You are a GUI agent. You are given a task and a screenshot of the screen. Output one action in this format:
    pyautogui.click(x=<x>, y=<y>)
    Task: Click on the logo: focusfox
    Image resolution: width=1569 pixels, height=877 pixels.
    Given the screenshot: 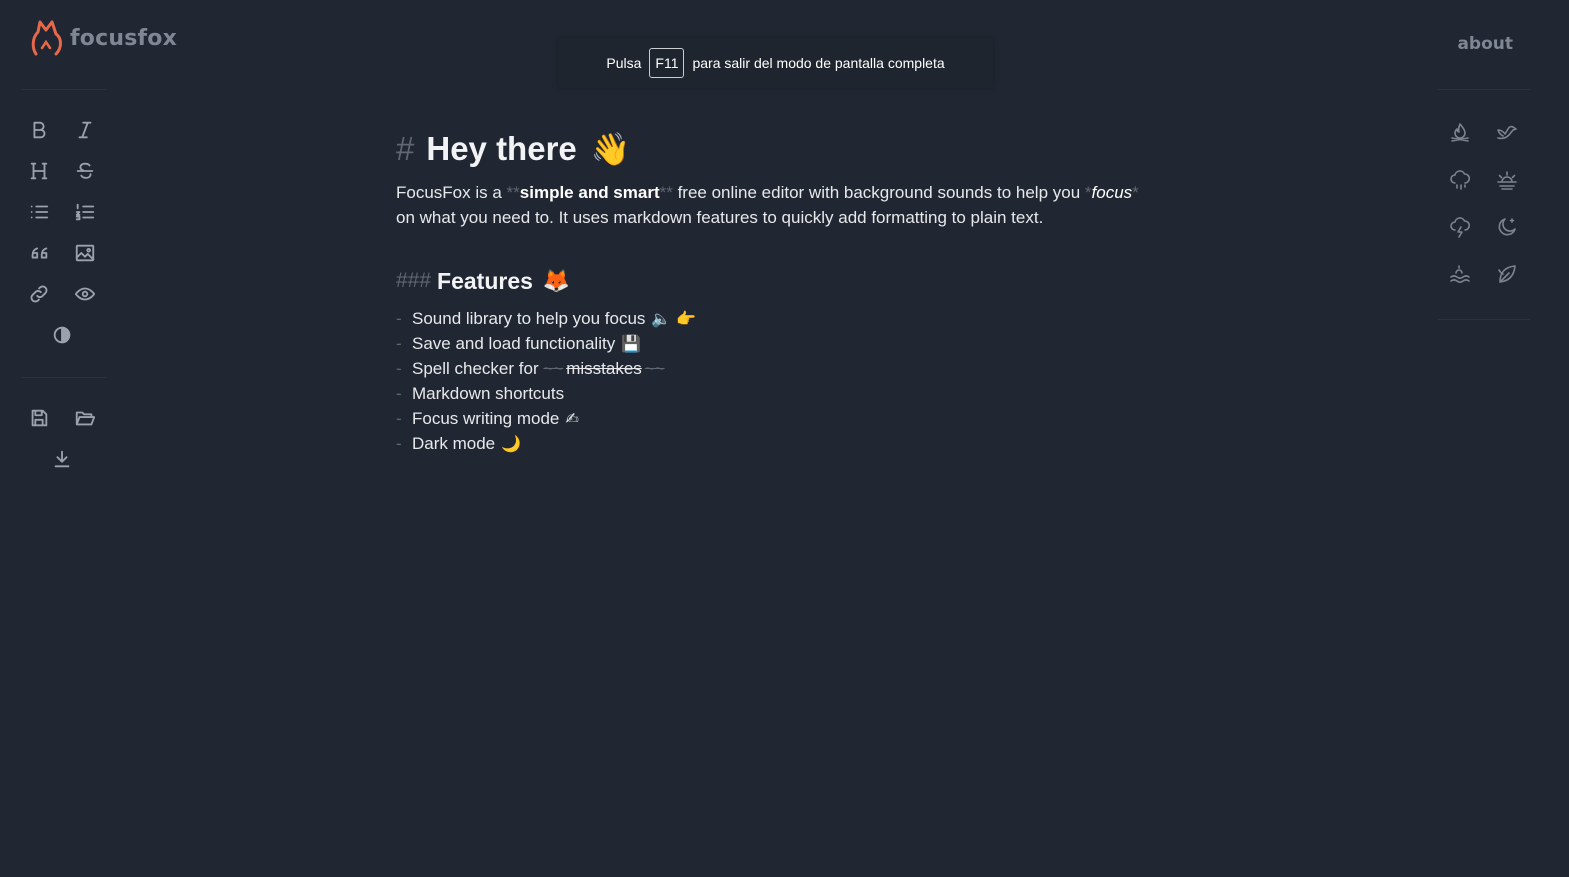 What is the action you would take?
    pyautogui.click(x=103, y=38)
    